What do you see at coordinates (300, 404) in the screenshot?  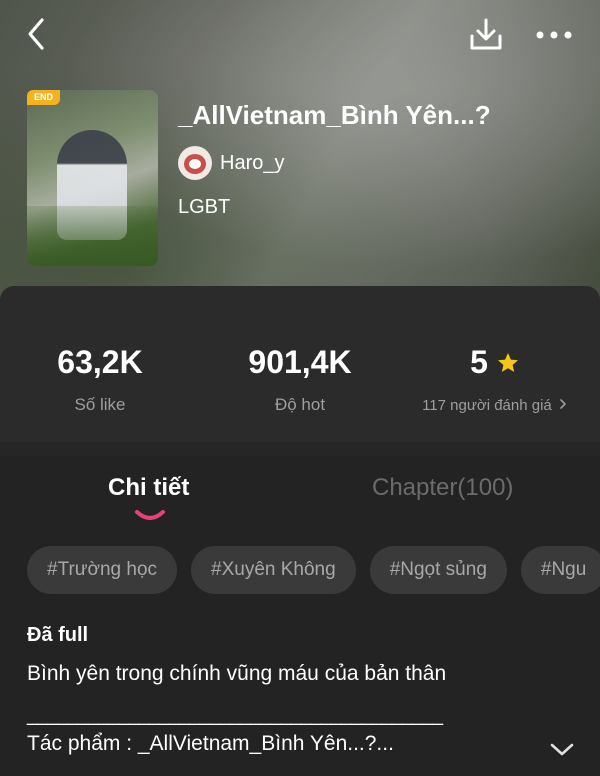 I see `hot-label: Độ hot` at bounding box center [300, 404].